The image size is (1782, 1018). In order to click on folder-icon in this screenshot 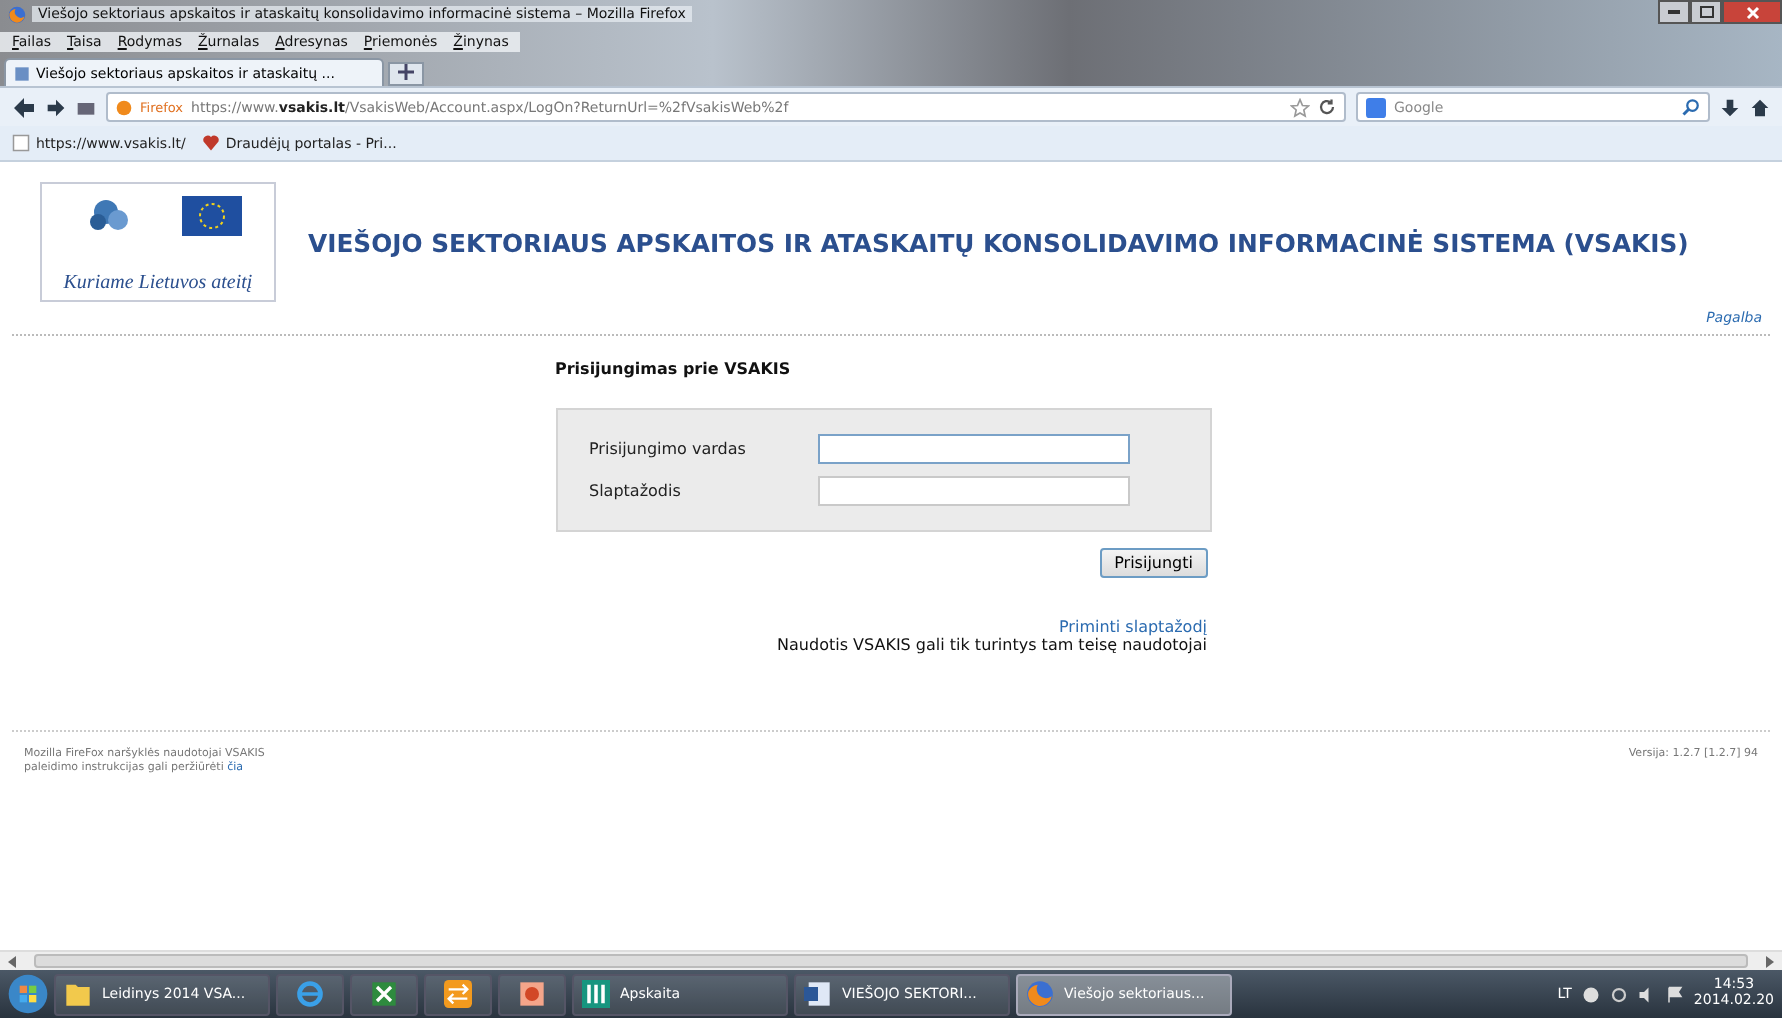, I will do `click(78, 994)`.